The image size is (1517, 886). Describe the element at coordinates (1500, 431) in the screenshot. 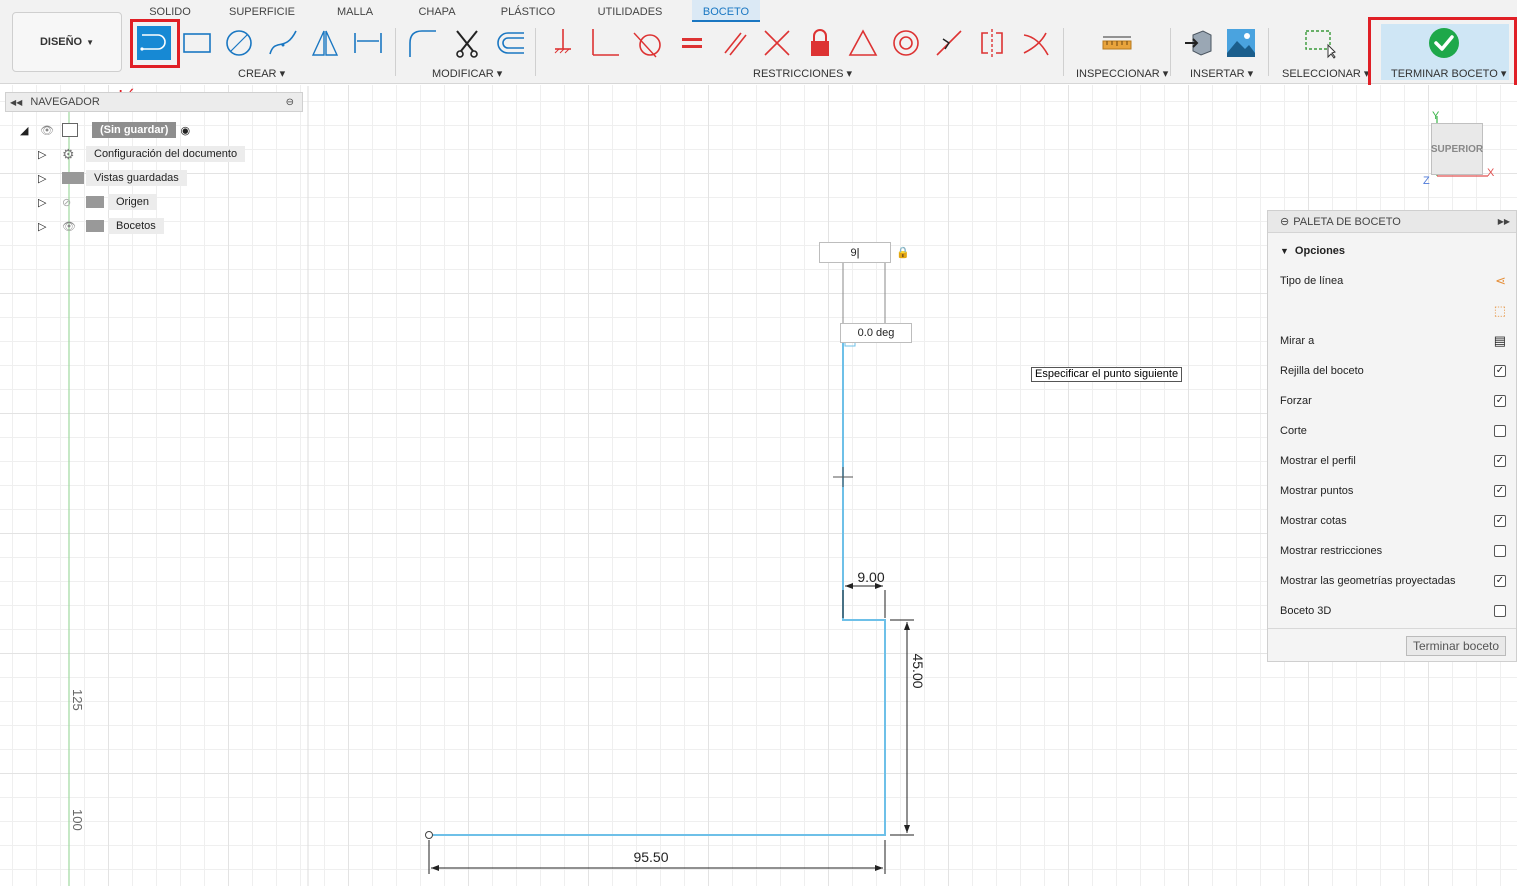

I see `slice-checkbox` at that location.